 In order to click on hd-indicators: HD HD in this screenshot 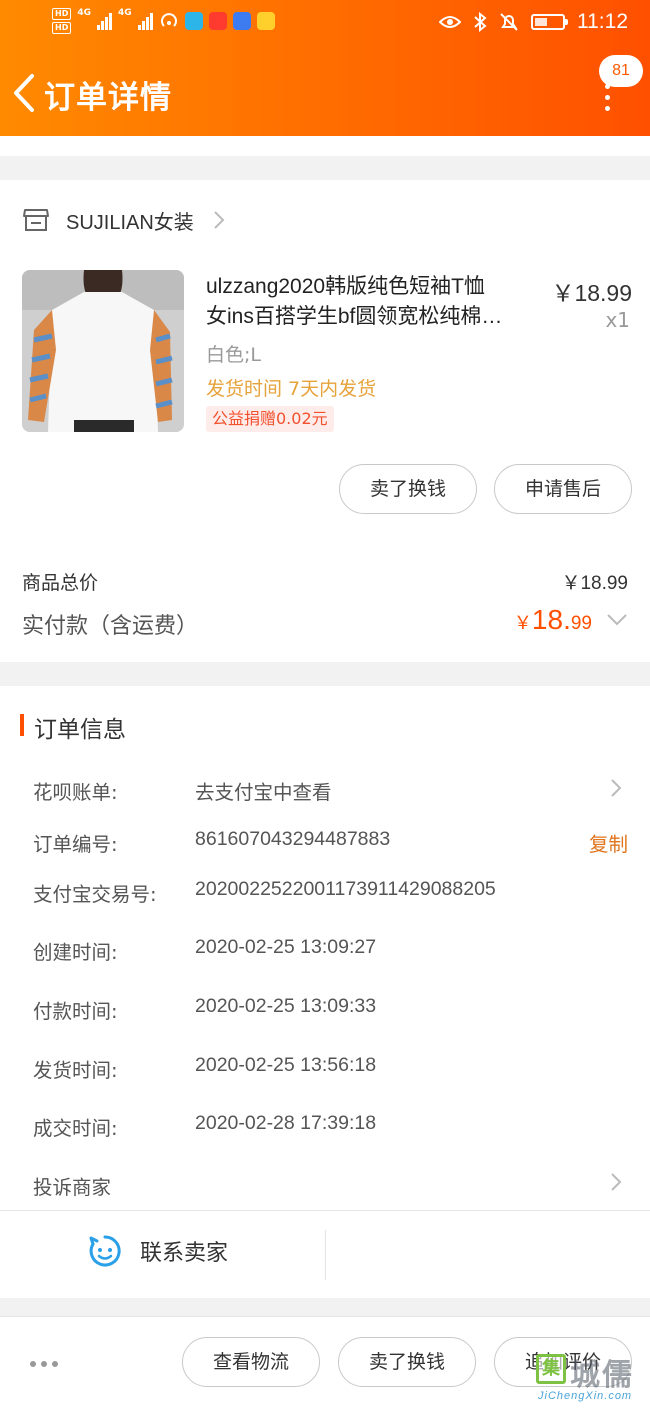, I will do `click(62, 21)`.